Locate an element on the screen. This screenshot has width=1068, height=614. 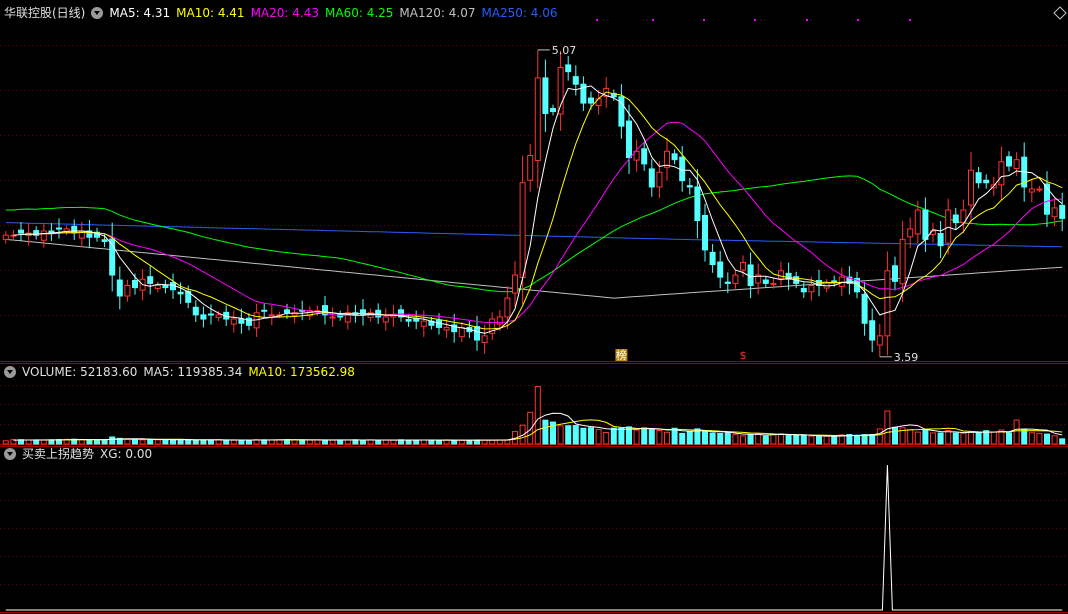
legend-ma250: MA250: 4.06 is located at coordinates (519, 13).